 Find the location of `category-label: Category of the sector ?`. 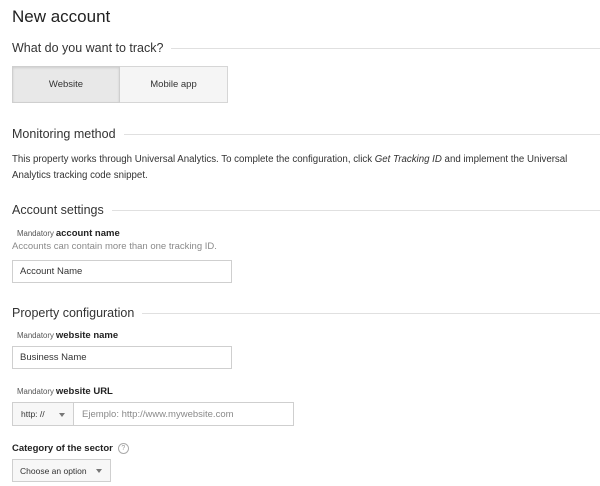

category-label: Category of the sector ? is located at coordinates (70, 448).